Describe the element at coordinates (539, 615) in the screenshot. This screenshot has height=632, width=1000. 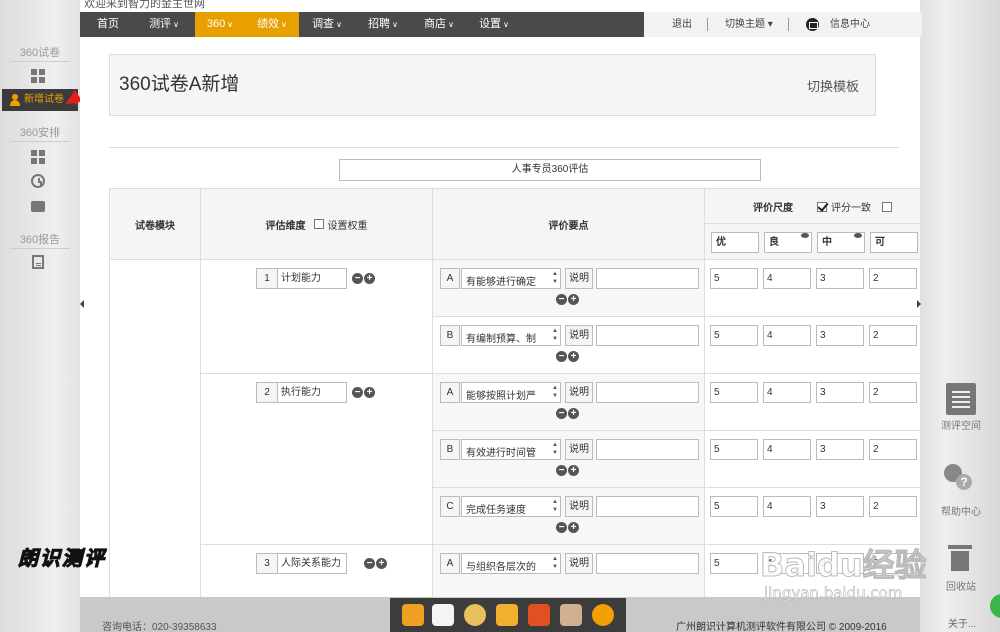
I see `pin-icon` at that location.